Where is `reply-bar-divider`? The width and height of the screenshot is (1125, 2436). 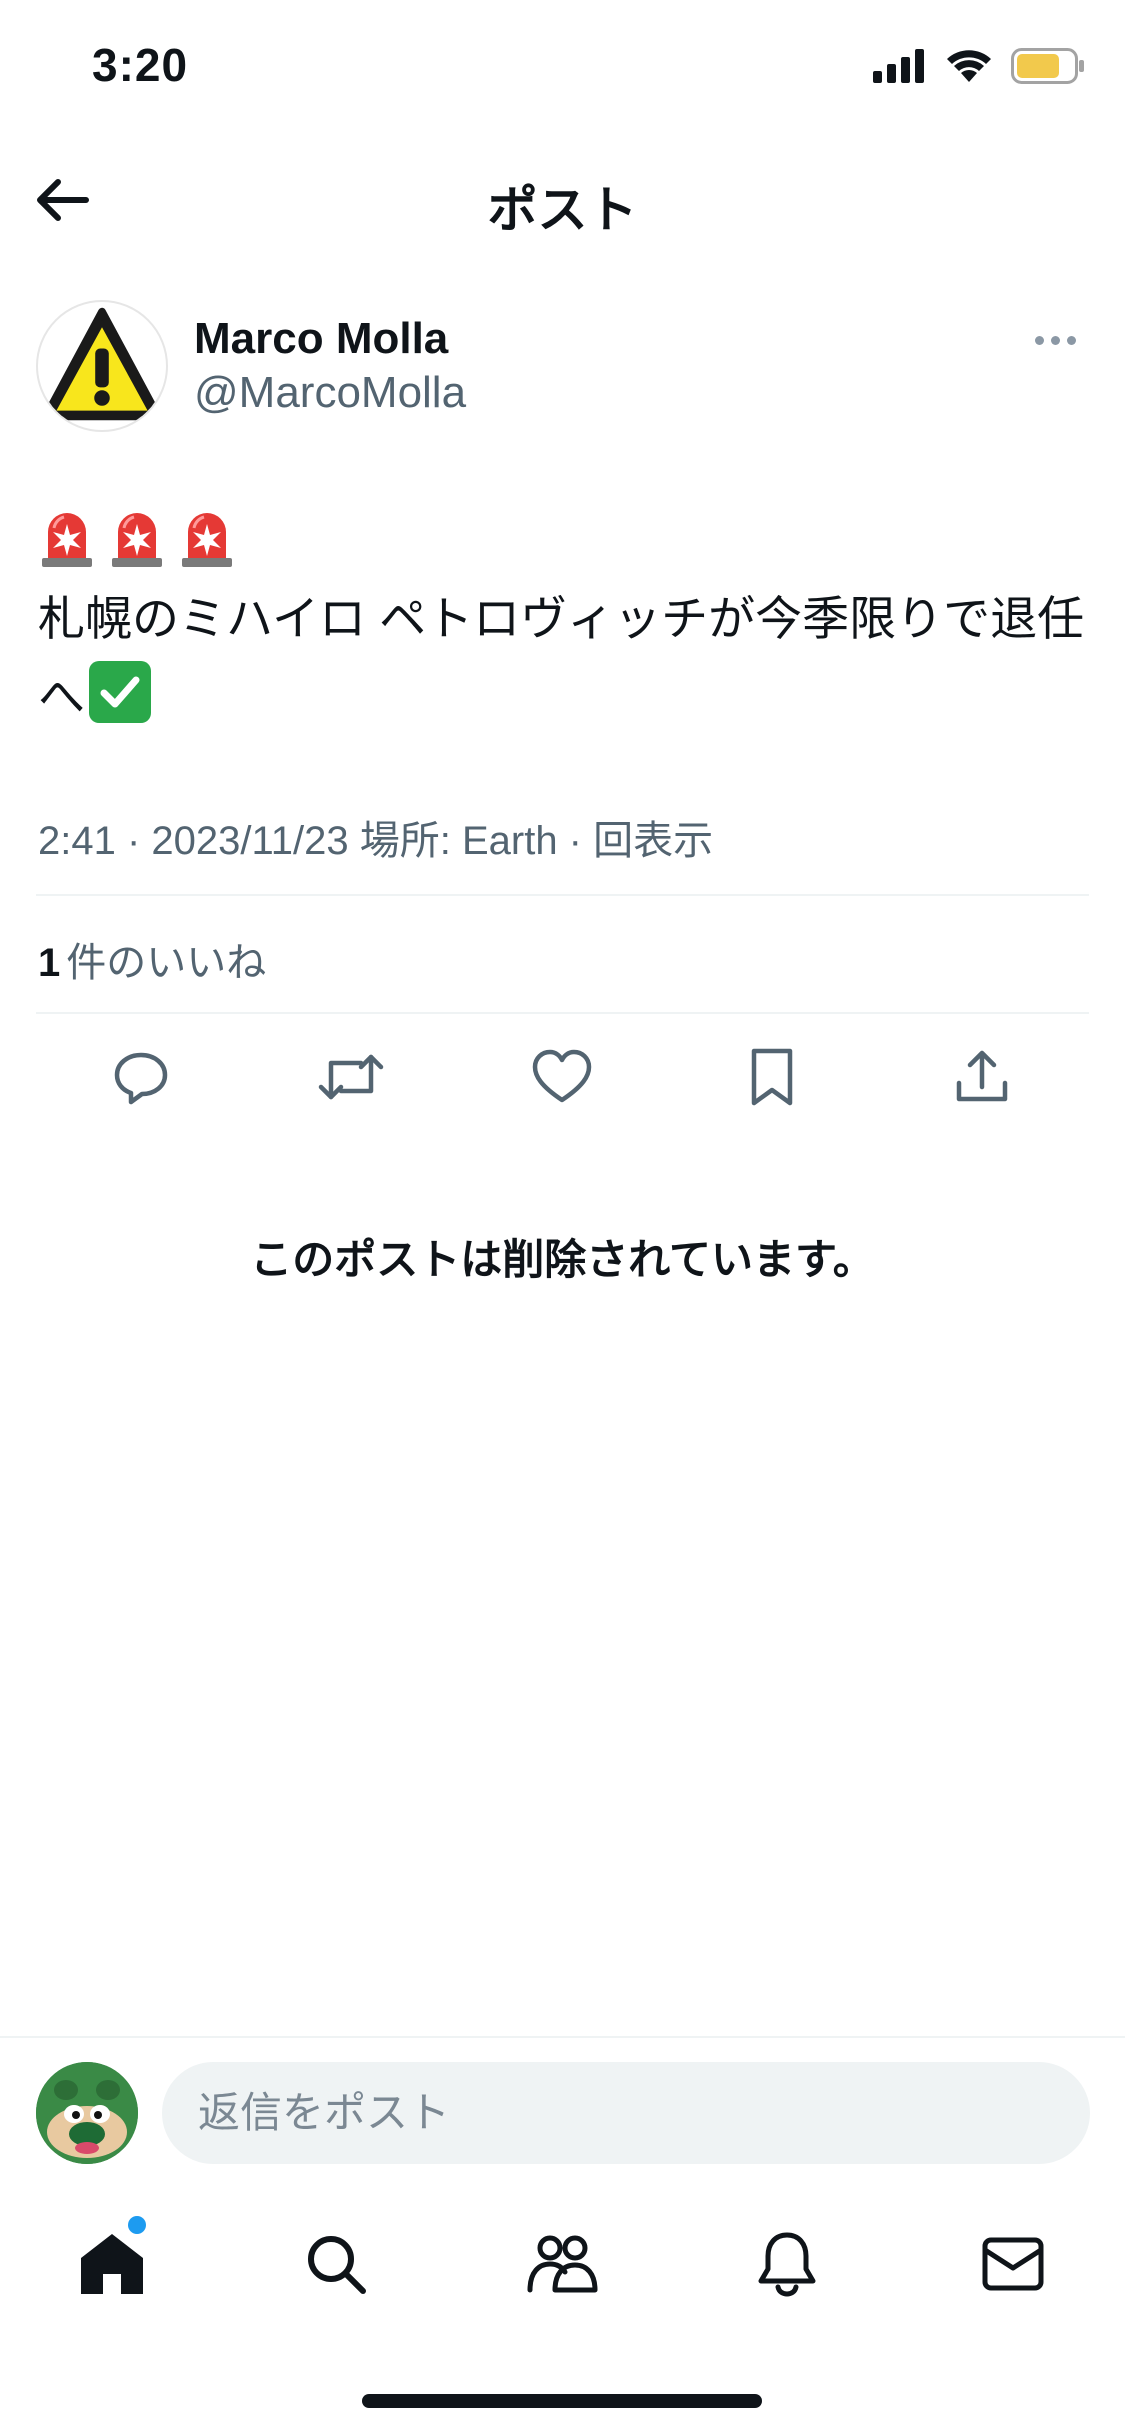 reply-bar-divider is located at coordinates (562, 2037).